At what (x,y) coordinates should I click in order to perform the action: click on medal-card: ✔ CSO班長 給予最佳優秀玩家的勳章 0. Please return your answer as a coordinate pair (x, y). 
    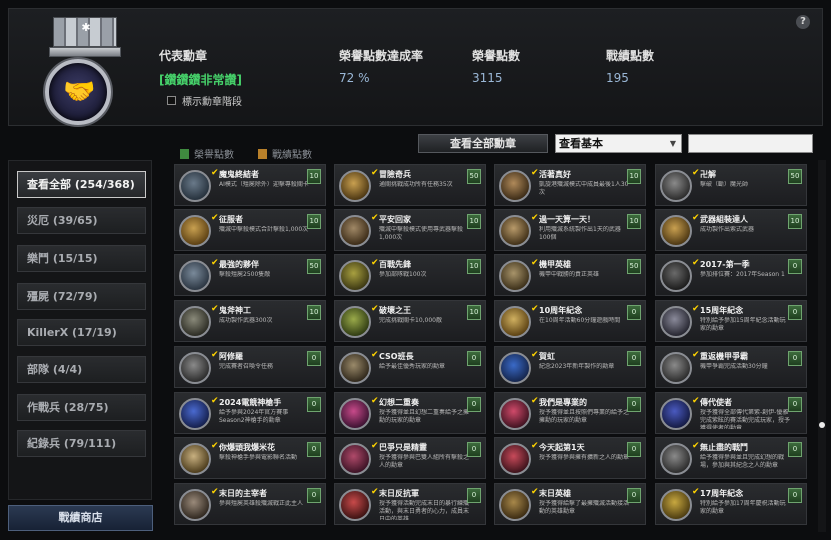
    Looking at the image, I should click on (410, 367).